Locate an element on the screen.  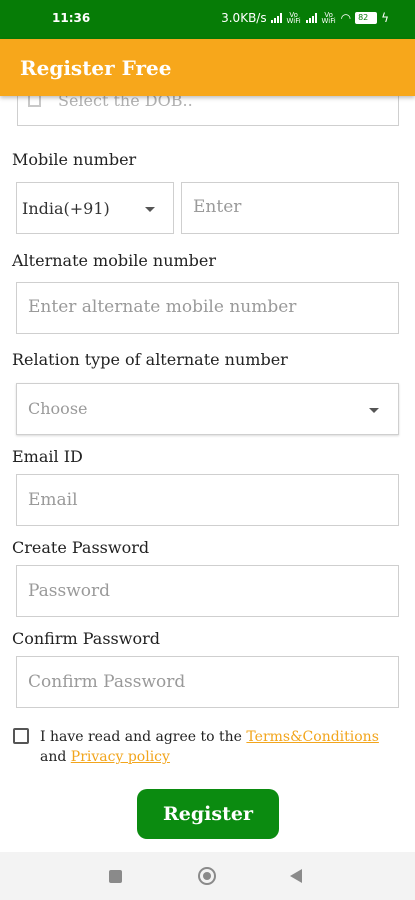
recents-icon is located at coordinates (115, 876).